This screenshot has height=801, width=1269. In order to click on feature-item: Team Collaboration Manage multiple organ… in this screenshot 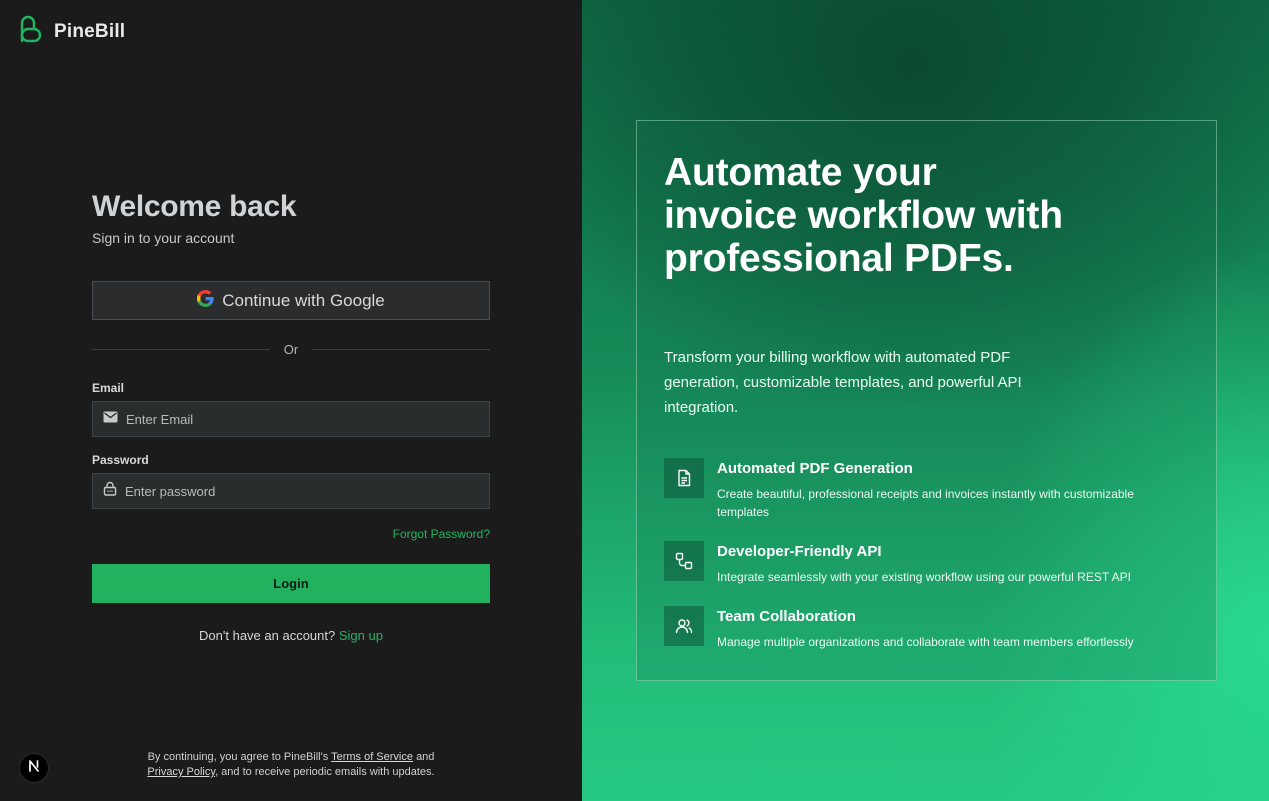, I will do `click(924, 628)`.